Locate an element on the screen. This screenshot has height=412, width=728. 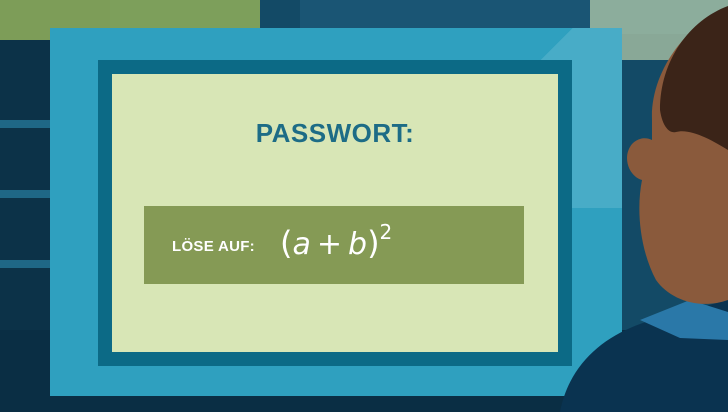
math-formula: (a + b)2 is located at coordinates (336, 241).